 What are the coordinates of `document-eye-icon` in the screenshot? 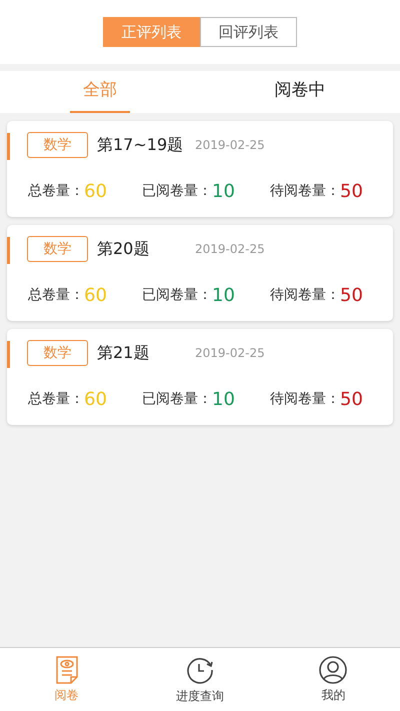 It's located at (66, 670).